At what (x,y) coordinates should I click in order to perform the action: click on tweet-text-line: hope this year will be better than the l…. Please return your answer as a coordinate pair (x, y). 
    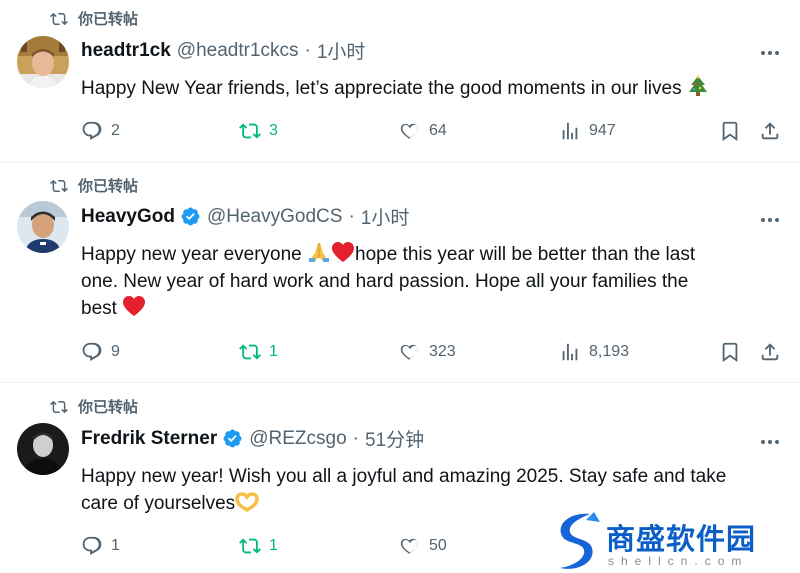
    Looking at the image, I should click on (525, 254).